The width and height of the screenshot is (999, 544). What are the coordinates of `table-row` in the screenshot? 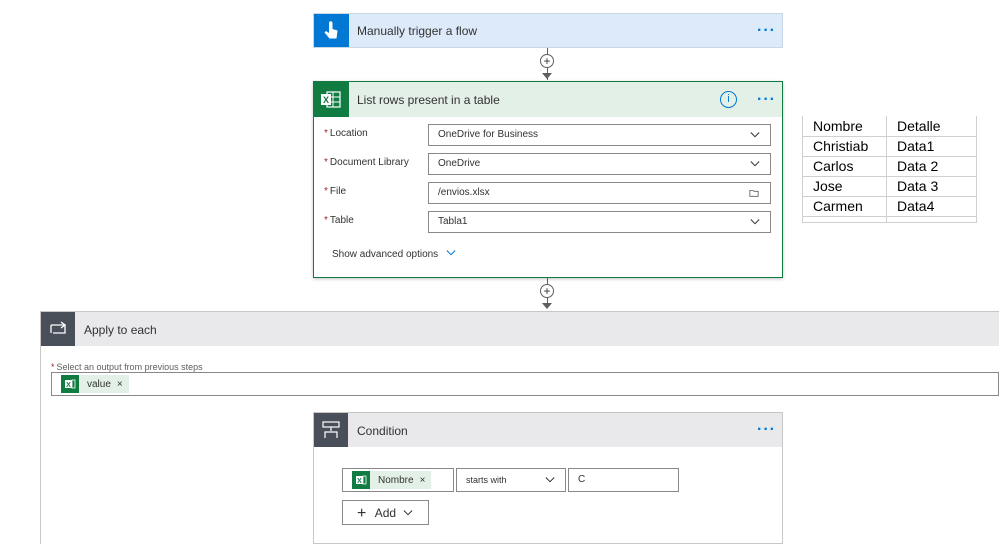 It's located at (889, 219).